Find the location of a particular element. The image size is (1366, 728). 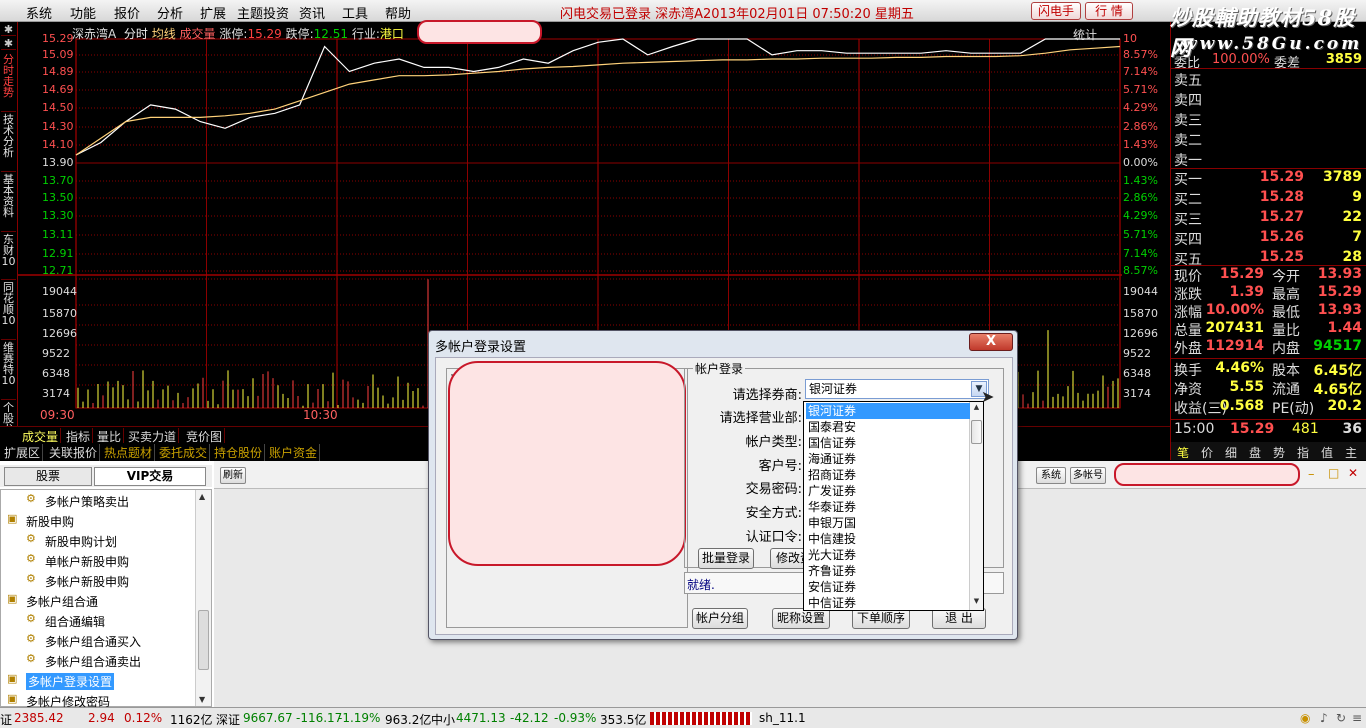

sh-index: 2385.42 is located at coordinates (39, 718).